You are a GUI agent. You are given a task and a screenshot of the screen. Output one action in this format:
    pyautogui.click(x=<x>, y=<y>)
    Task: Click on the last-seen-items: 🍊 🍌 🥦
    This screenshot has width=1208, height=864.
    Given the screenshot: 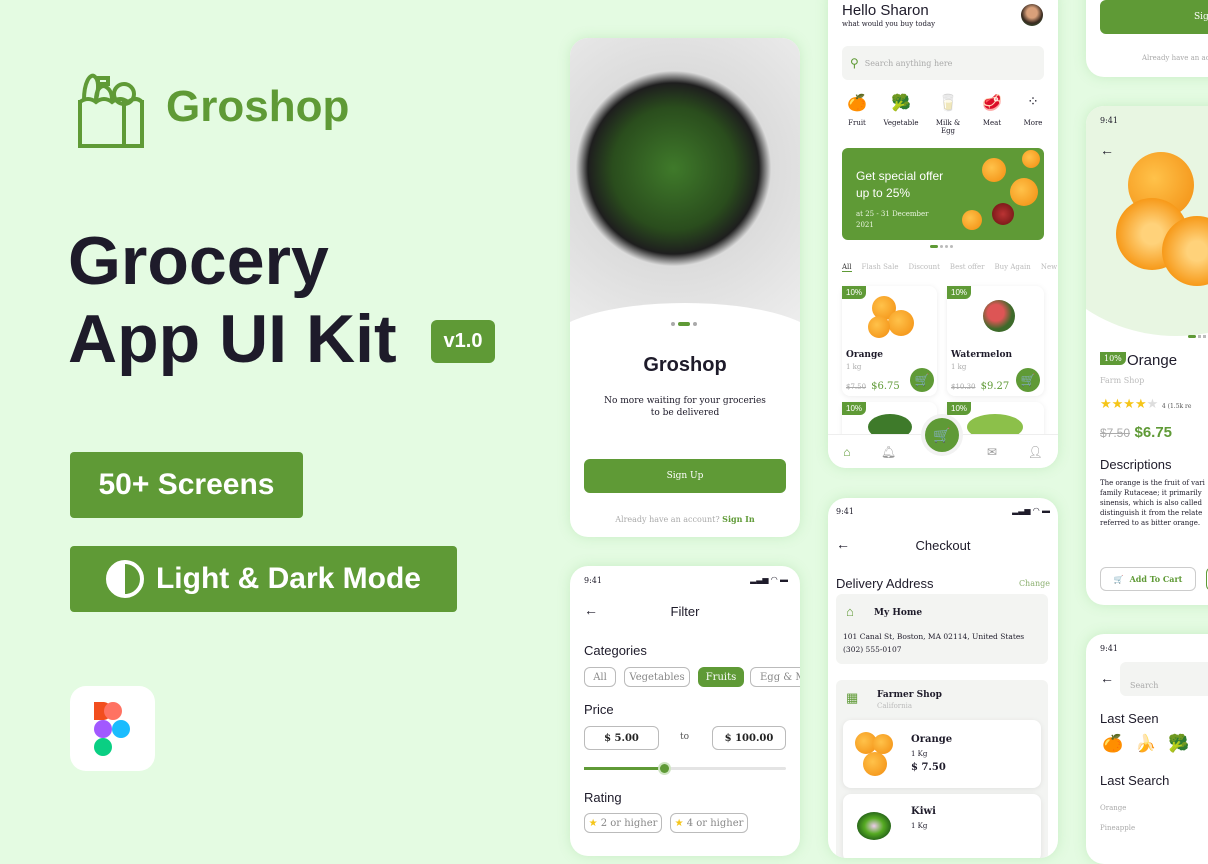 What is the action you would take?
    pyautogui.click(x=1146, y=744)
    